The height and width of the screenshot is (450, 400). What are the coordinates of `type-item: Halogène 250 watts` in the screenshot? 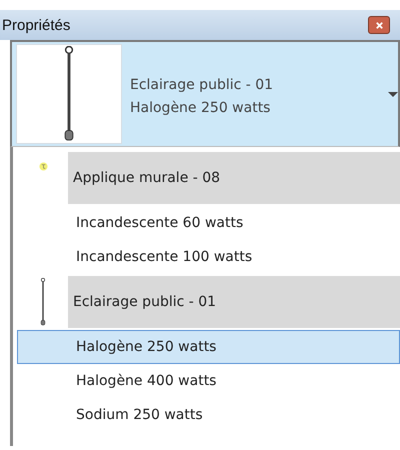 It's located at (208, 347).